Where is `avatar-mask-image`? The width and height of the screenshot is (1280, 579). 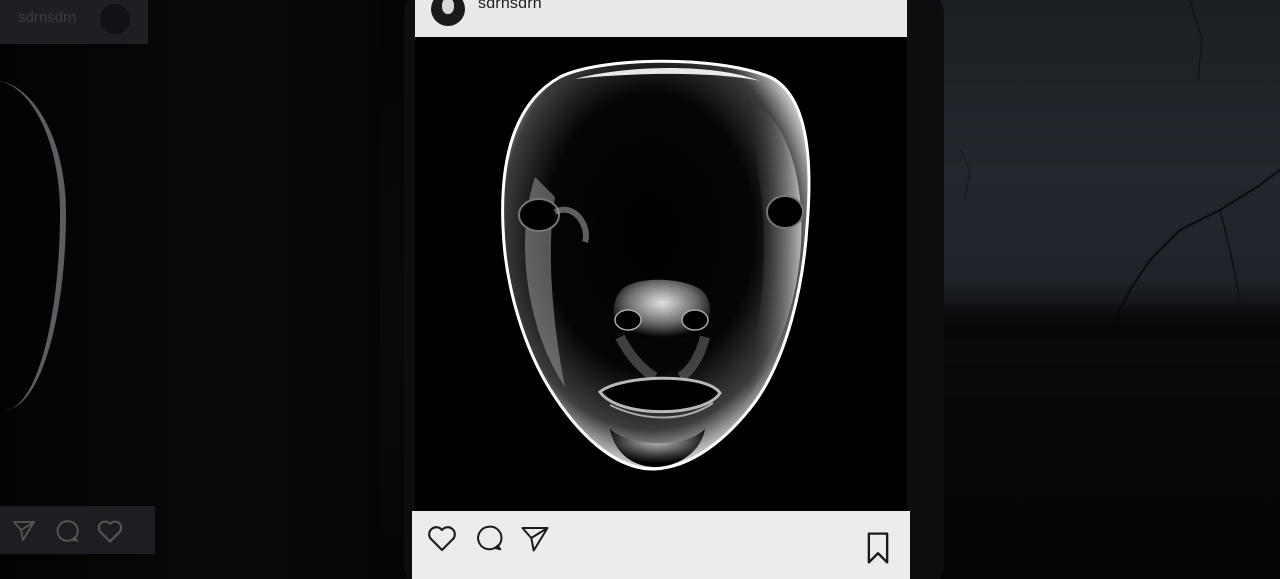
avatar-mask-image is located at coordinates (448, 7).